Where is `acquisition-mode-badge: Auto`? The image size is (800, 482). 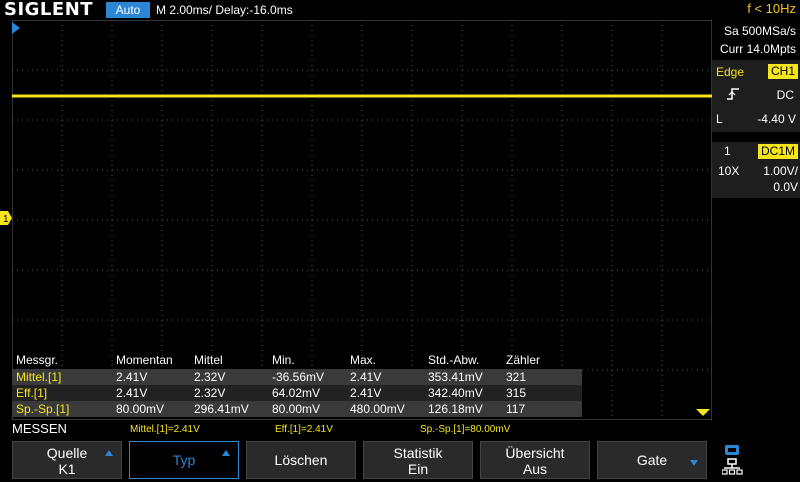
acquisition-mode-badge: Auto is located at coordinates (128, 10).